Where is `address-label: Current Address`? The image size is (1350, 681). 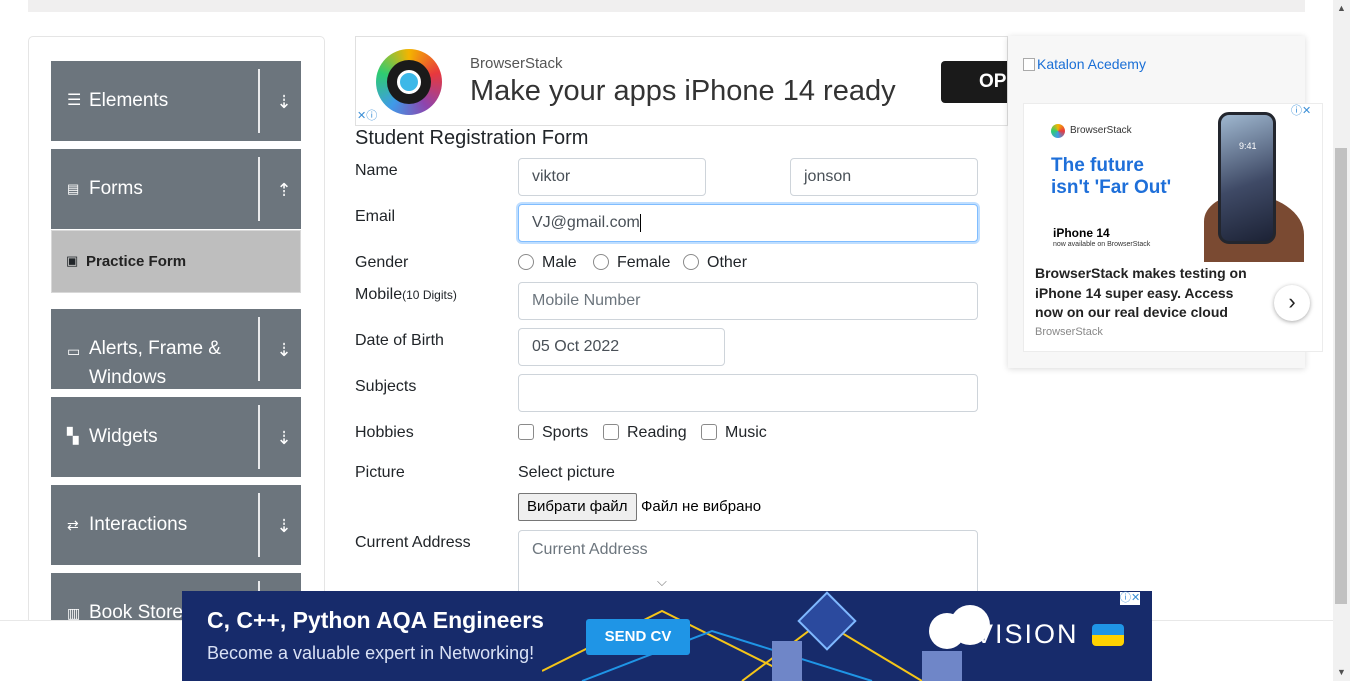 address-label: Current Address is located at coordinates (413, 542).